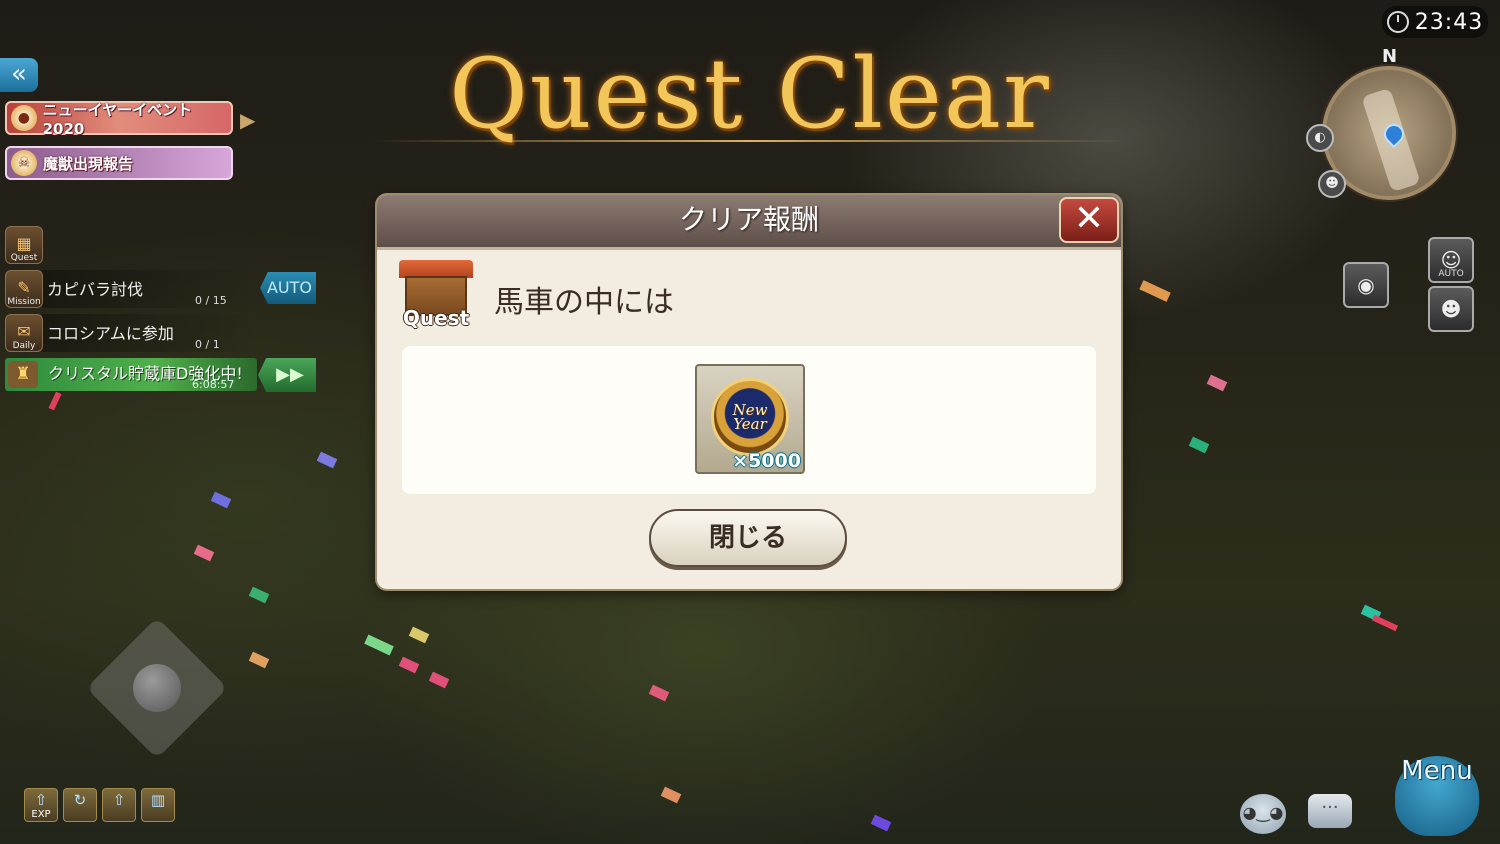 The width and height of the screenshot is (1500, 844). I want to click on title-divider, so click(750, 141).